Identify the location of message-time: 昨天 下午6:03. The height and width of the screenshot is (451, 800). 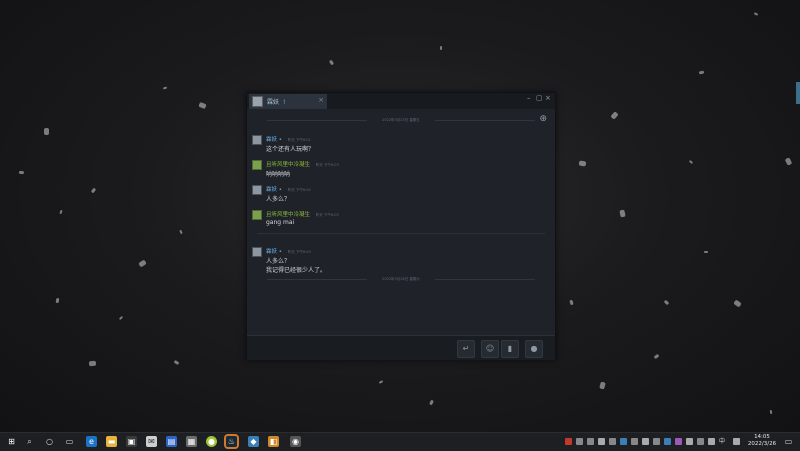
(327, 165).